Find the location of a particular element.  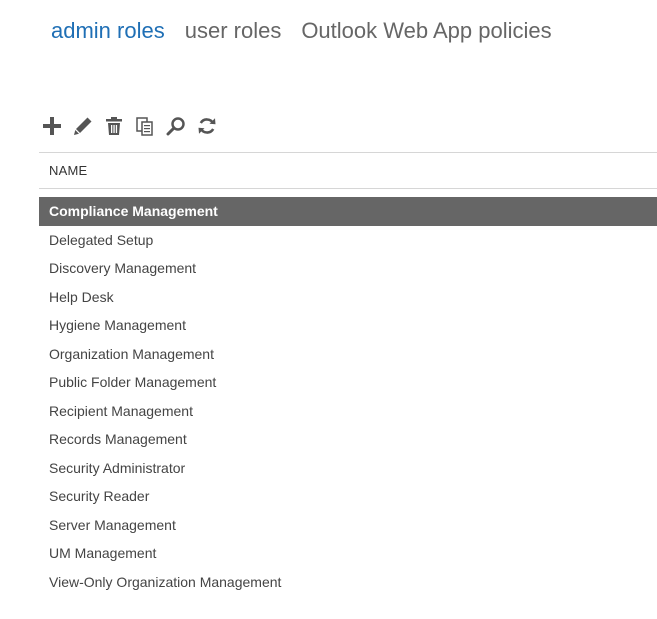

delete-icon is located at coordinates (114, 126).